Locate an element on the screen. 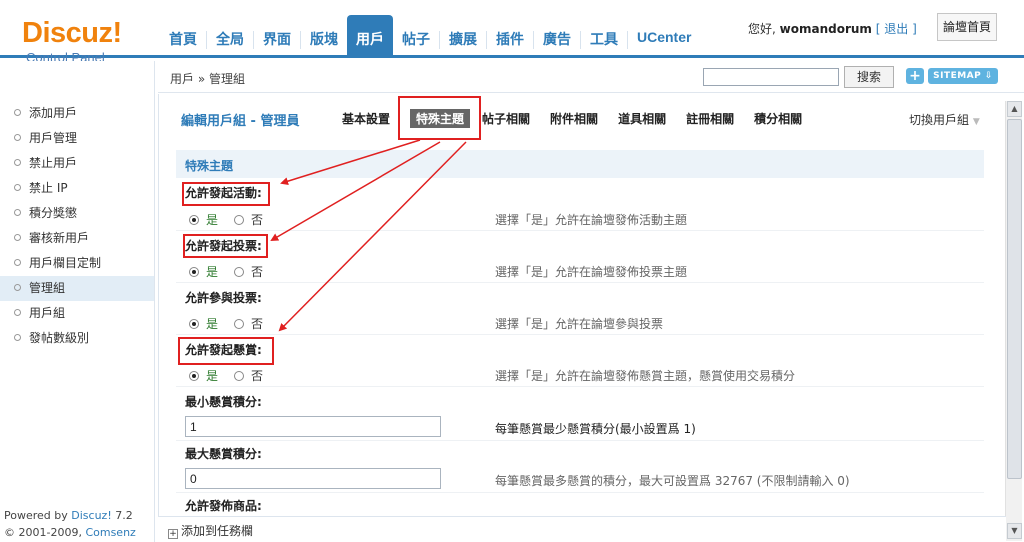  add-to-taskbar-link: 添加到任務欄 is located at coordinates (217, 531).